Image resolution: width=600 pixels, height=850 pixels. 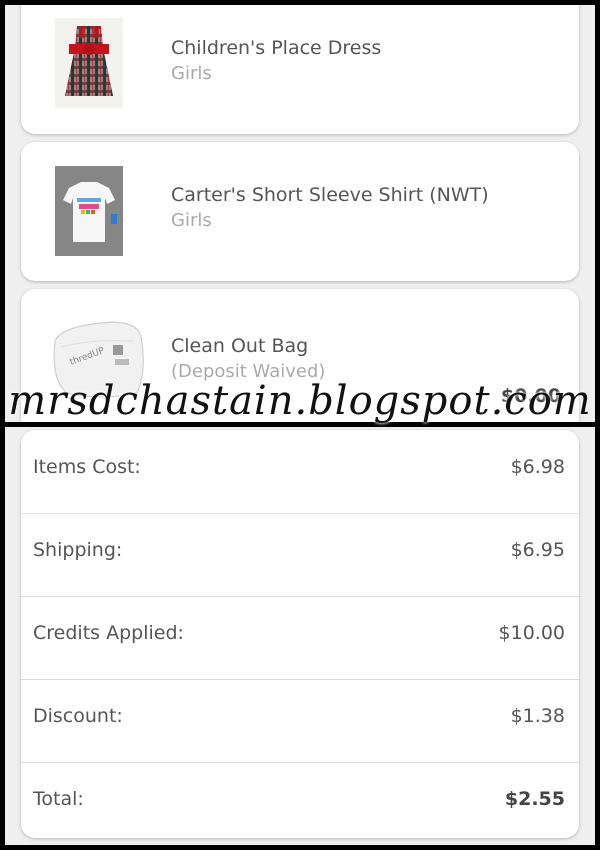 What do you see at coordinates (534, 799) in the screenshot?
I see `total-value: $2.55` at bounding box center [534, 799].